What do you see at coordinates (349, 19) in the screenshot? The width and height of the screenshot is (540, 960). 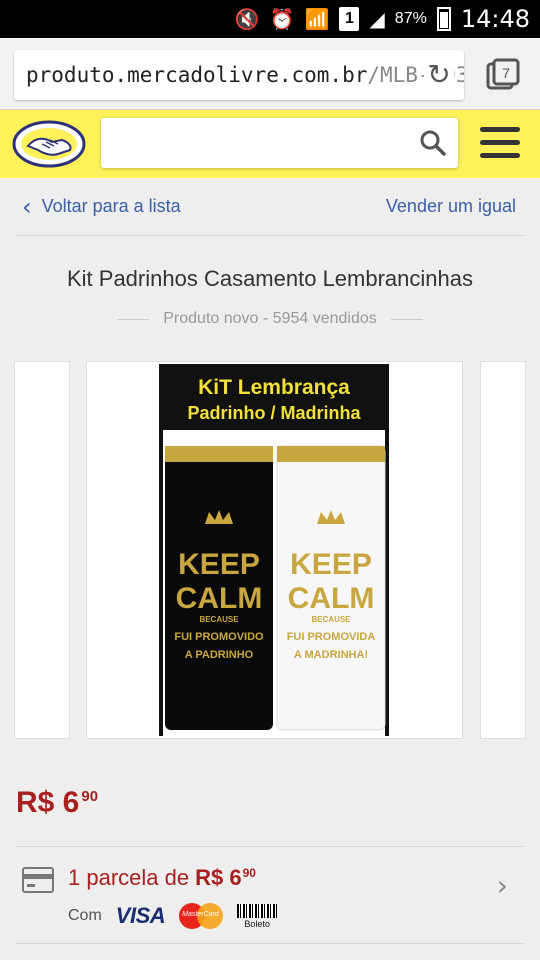 I see `sim-icon: 1` at bounding box center [349, 19].